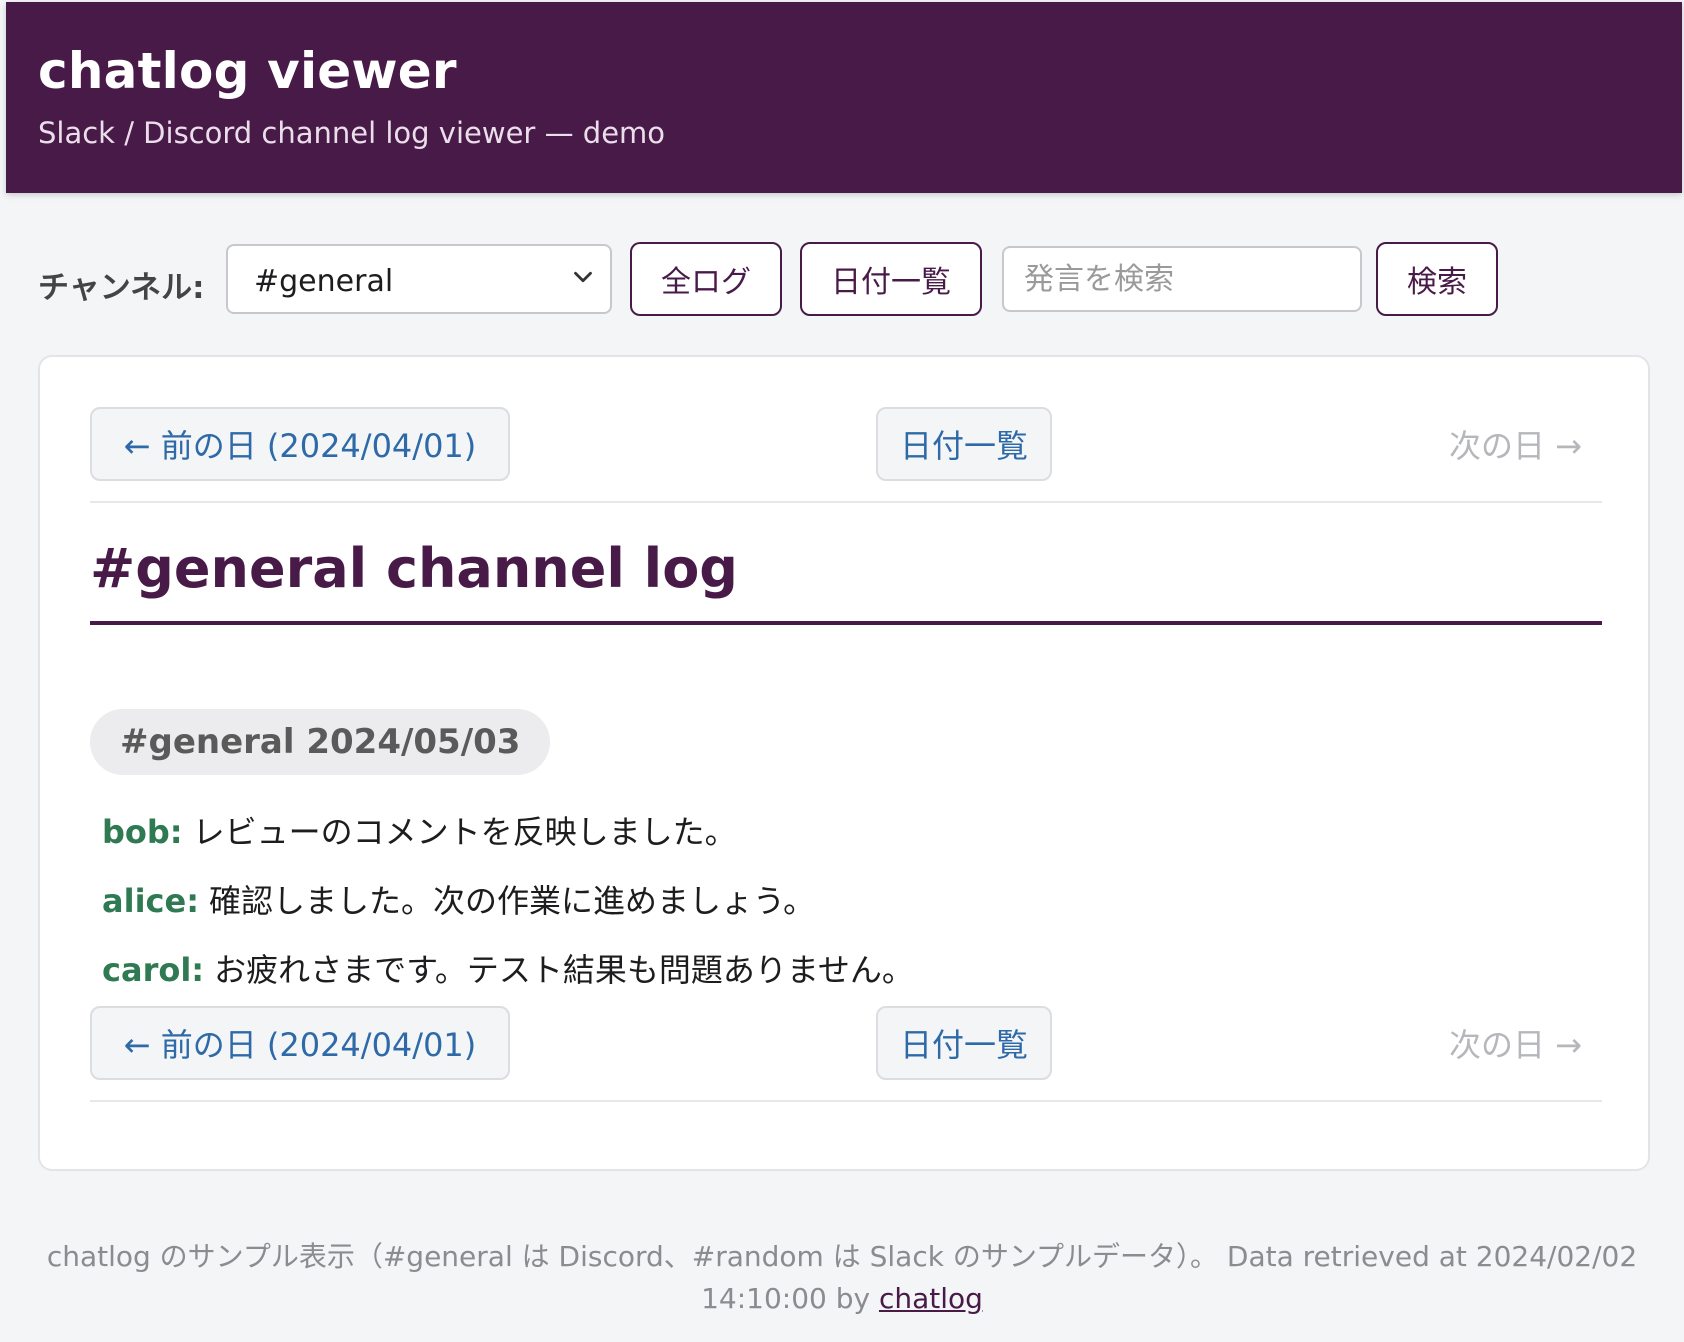 This screenshot has height=1342, width=1684. I want to click on channel-select-value: #general, so click(324, 281).